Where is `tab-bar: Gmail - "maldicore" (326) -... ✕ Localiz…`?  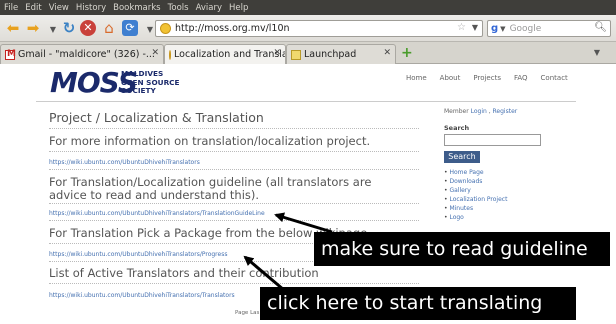
tab-bar: Gmail - "maldicore" (326) -... ✕ Localiz… is located at coordinates (308, 53).